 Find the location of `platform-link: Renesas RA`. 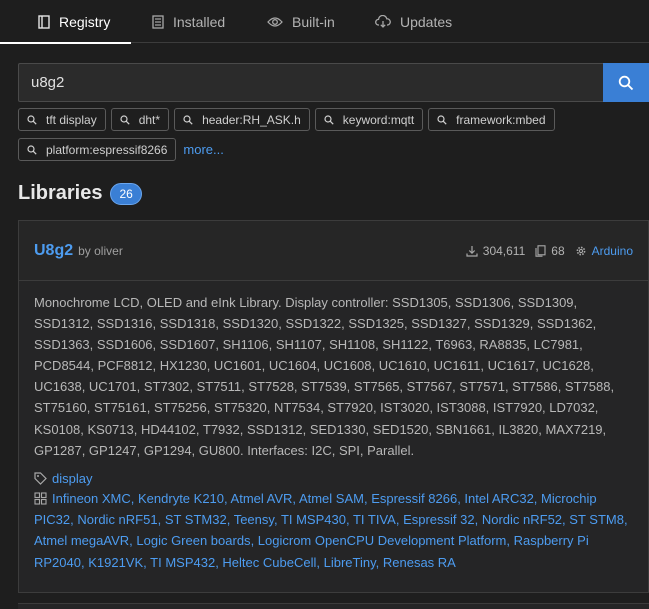

platform-link: Renesas RA is located at coordinates (419, 562).